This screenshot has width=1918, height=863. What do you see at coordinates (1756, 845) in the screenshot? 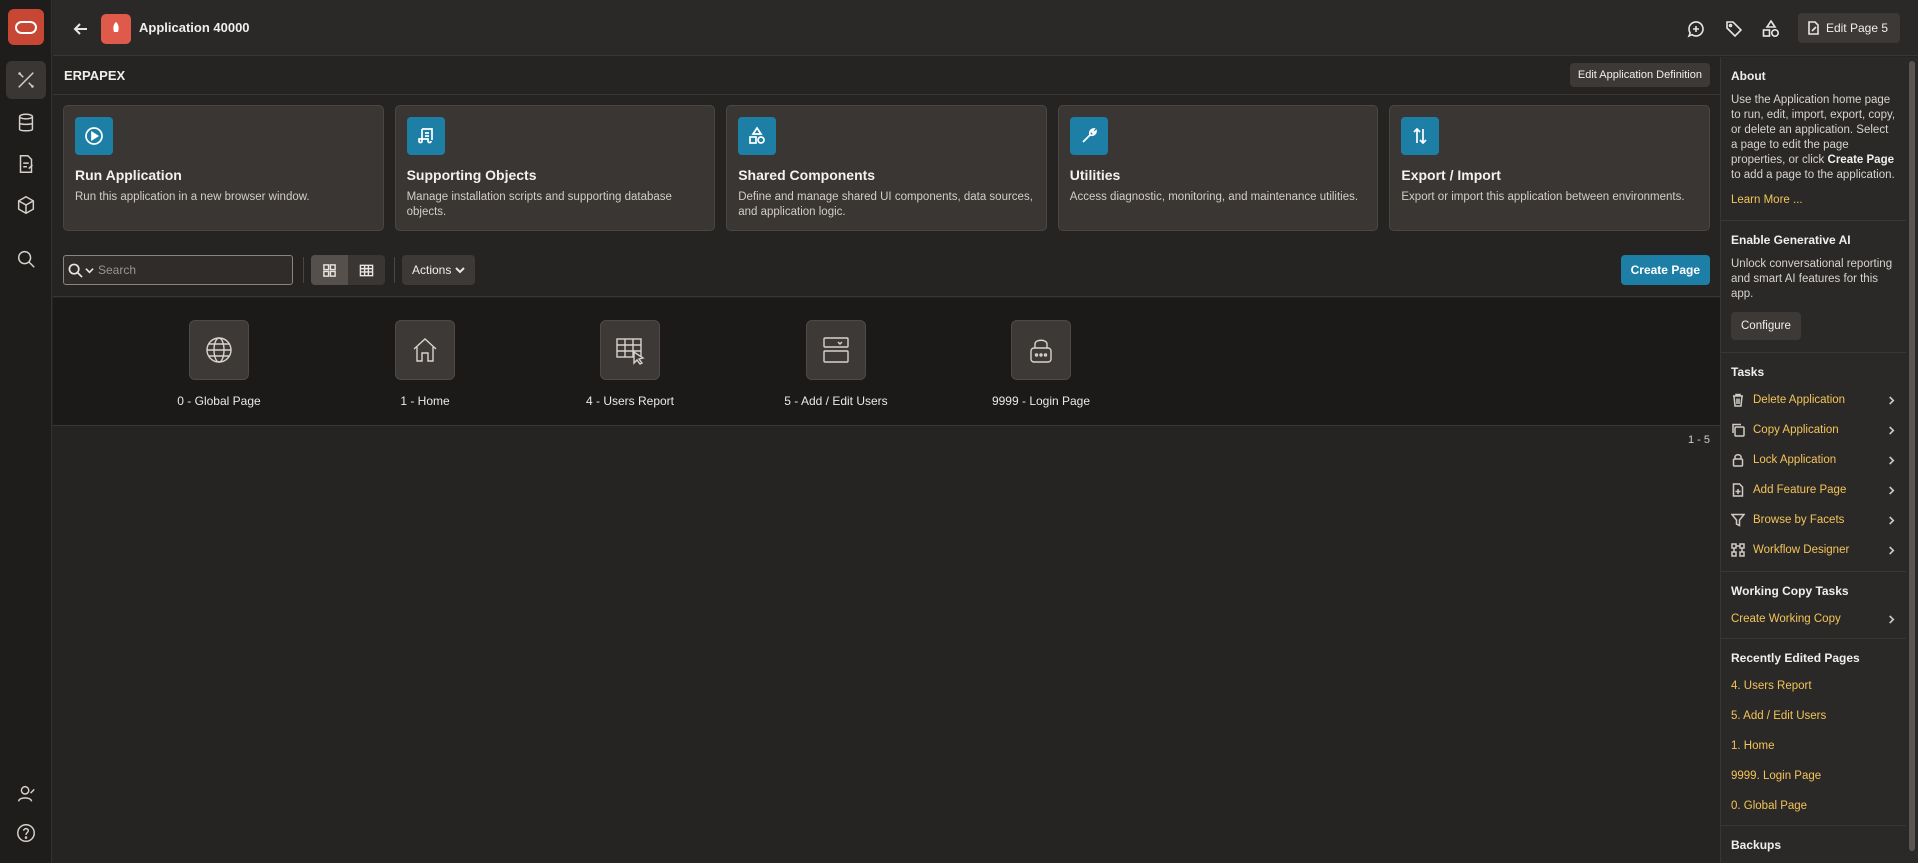
I see `section-title: Backups` at bounding box center [1756, 845].